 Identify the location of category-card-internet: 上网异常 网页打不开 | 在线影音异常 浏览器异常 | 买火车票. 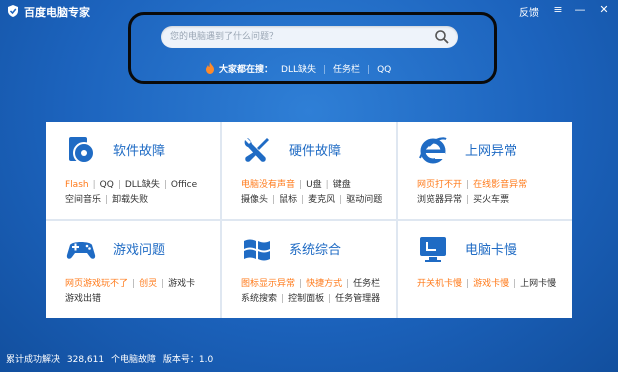
(485, 170).